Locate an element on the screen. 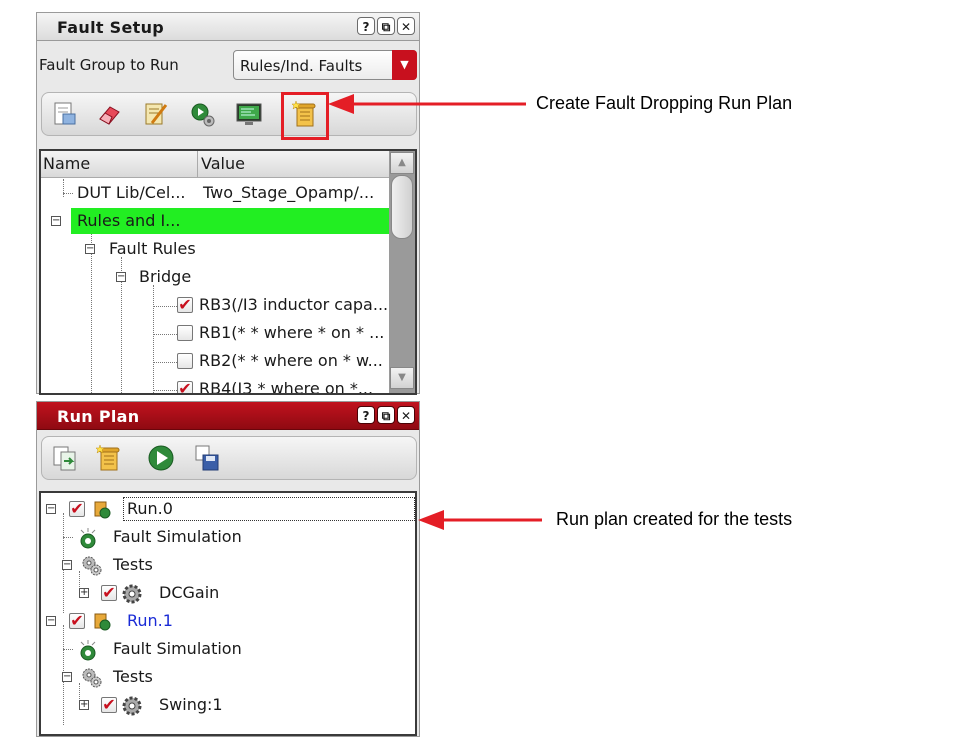  annotation-run-created: Run plan created for the tests is located at coordinates (674, 519).